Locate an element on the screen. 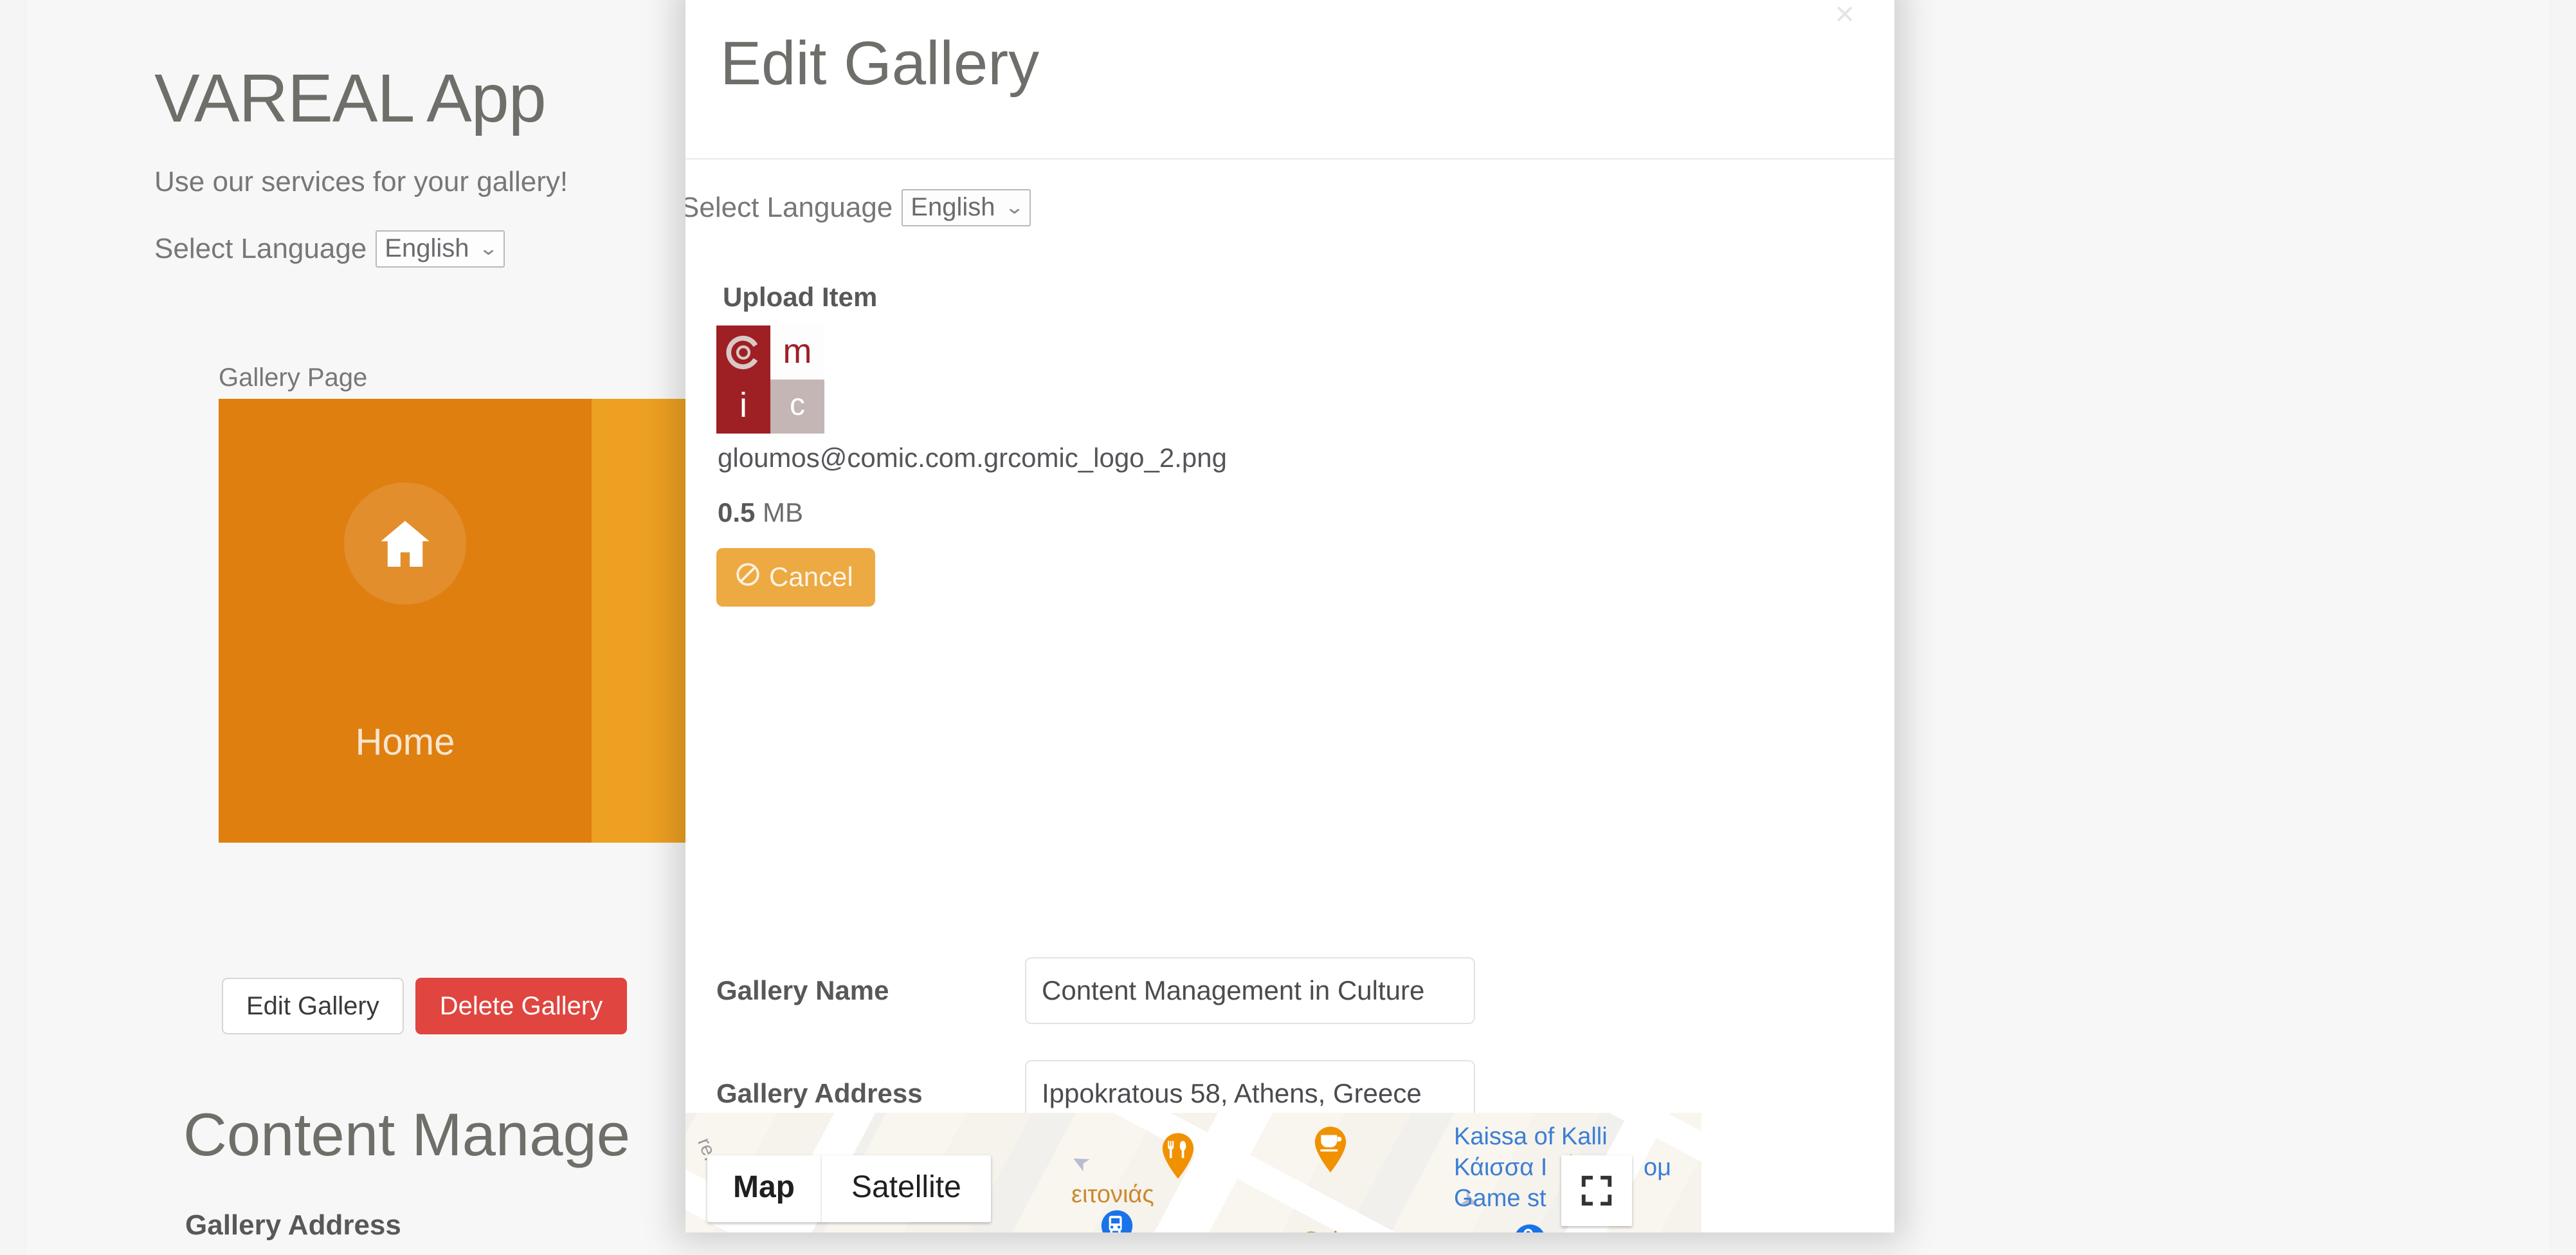 This screenshot has height=1255, width=2576. gallery-action-buttons: Edit Gallery Delete Gallery is located at coordinates (425, 1006).